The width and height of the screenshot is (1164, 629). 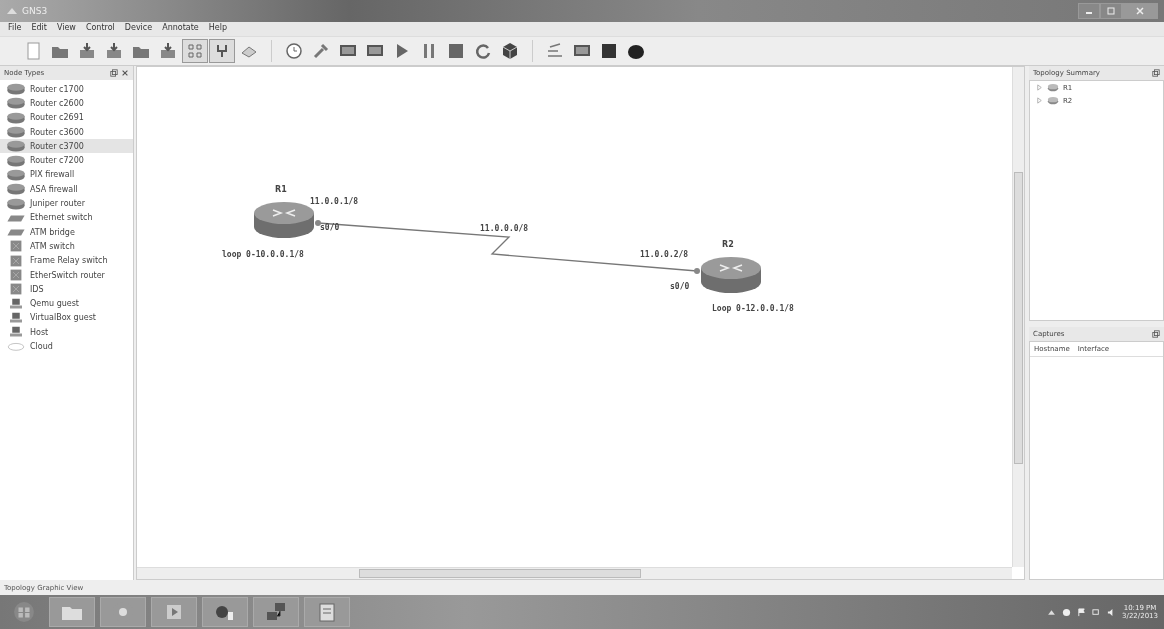 I want to click on router-name: R2, so click(x=728, y=244).